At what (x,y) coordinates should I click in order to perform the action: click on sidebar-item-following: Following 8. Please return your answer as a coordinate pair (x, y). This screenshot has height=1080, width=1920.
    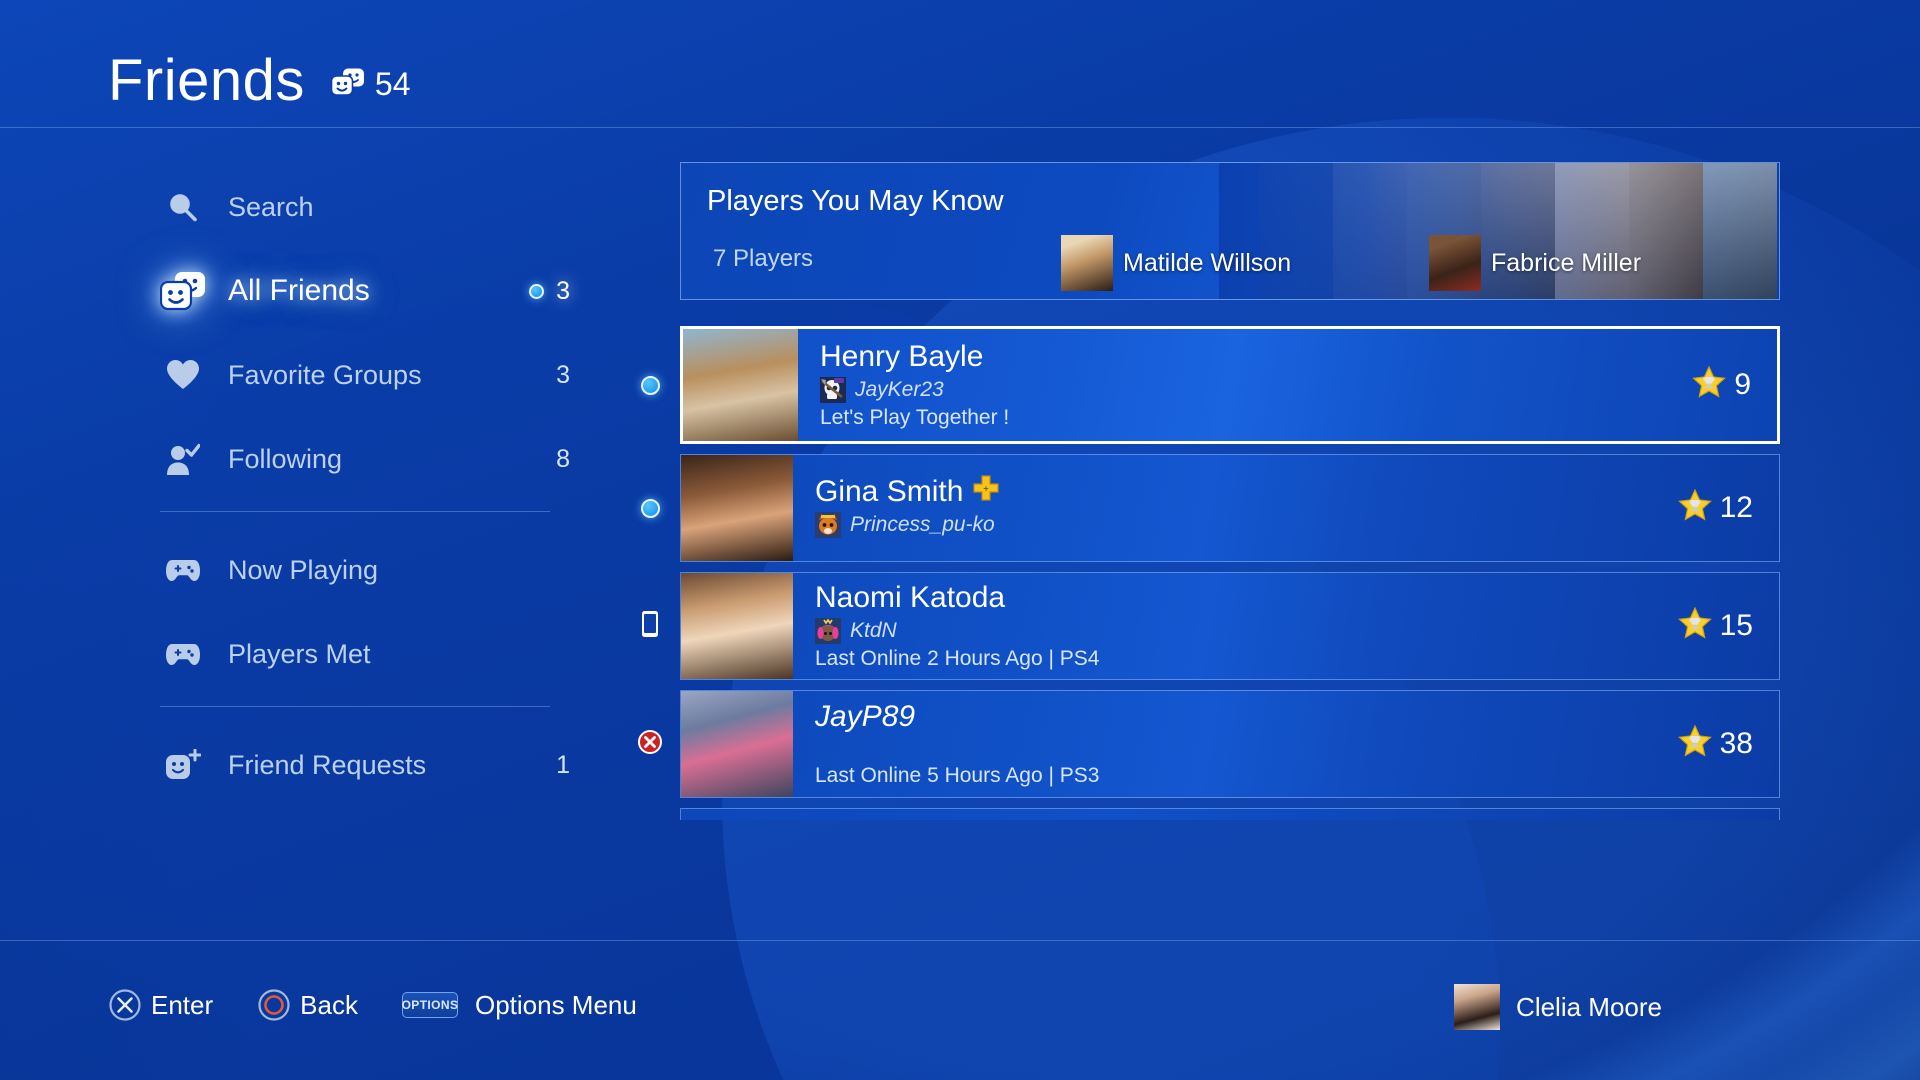
    Looking at the image, I should click on (360, 459).